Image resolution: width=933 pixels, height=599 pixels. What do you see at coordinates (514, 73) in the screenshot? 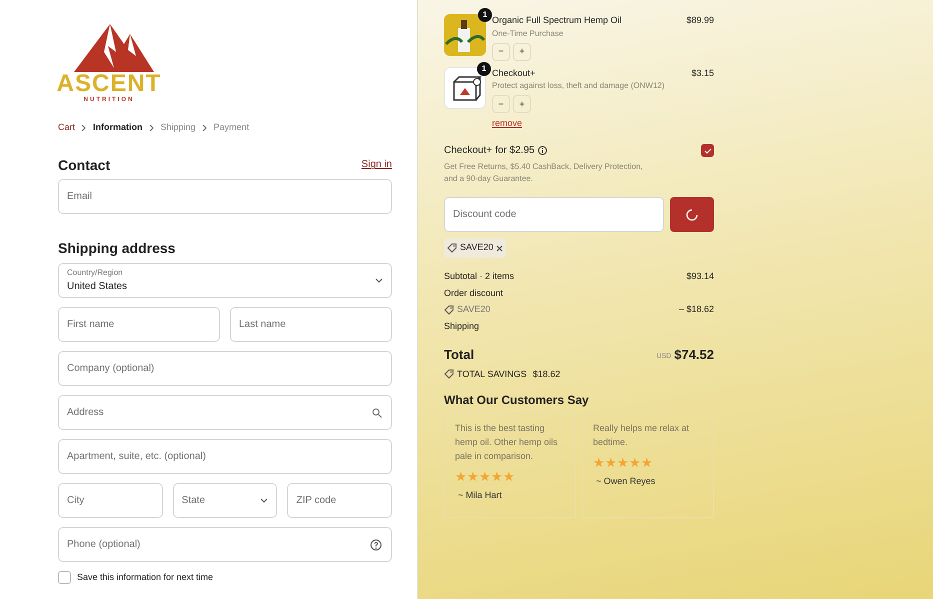
I see `product-name: Checkout+` at bounding box center [514, 73].